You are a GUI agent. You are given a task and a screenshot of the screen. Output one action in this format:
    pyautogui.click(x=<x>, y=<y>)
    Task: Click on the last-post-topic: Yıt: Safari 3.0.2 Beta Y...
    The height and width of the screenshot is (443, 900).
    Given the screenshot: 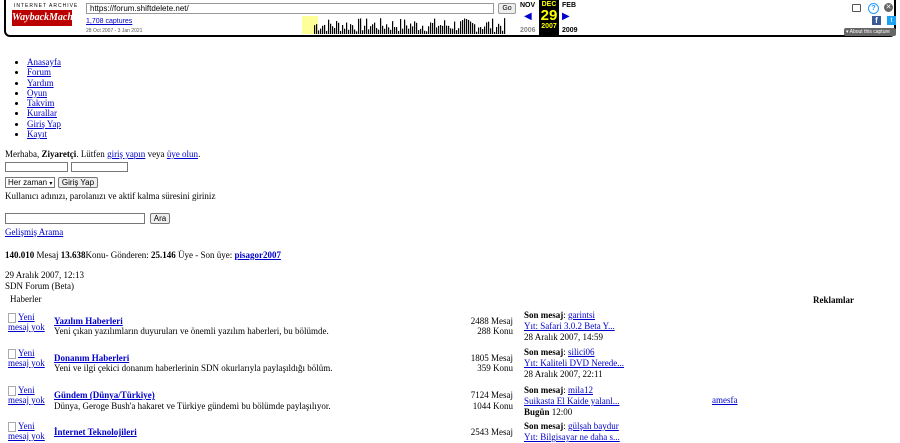 What is the action you would take?
    pyautogui.click(x=569, y=326)
    